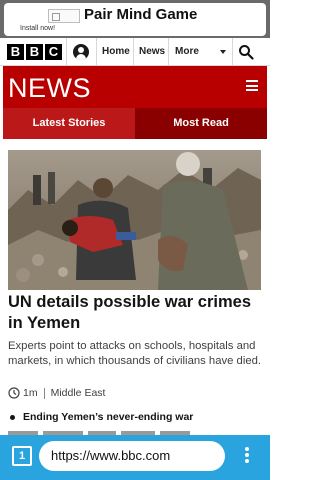  I want to click on bbc-logo: B B C, so click(34, 52).